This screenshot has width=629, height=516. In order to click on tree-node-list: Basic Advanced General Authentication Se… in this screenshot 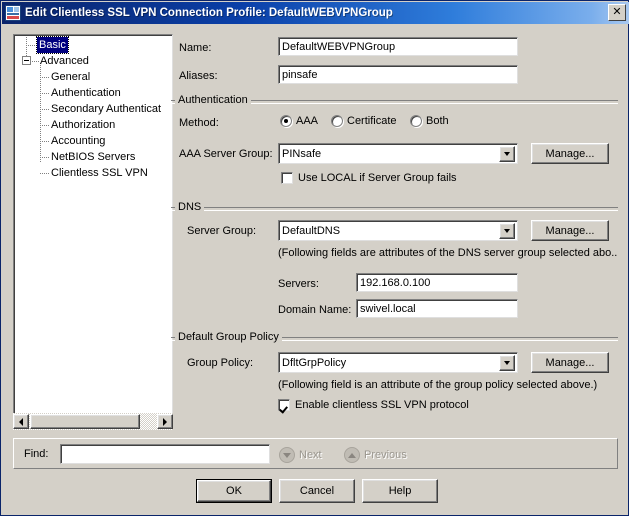, I will do `click(93, 108)`.